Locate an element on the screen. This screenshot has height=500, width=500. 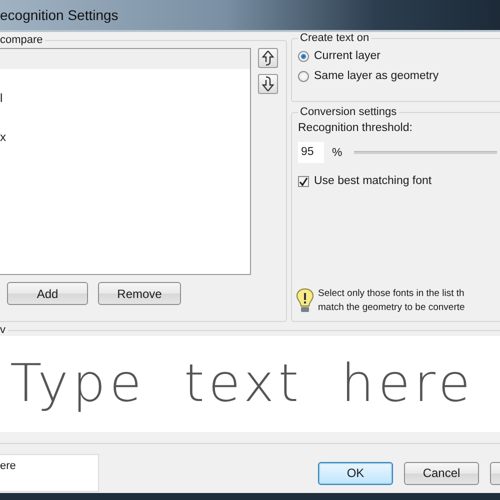
dialog-button: Cancel is located at coordinates (441, 473).